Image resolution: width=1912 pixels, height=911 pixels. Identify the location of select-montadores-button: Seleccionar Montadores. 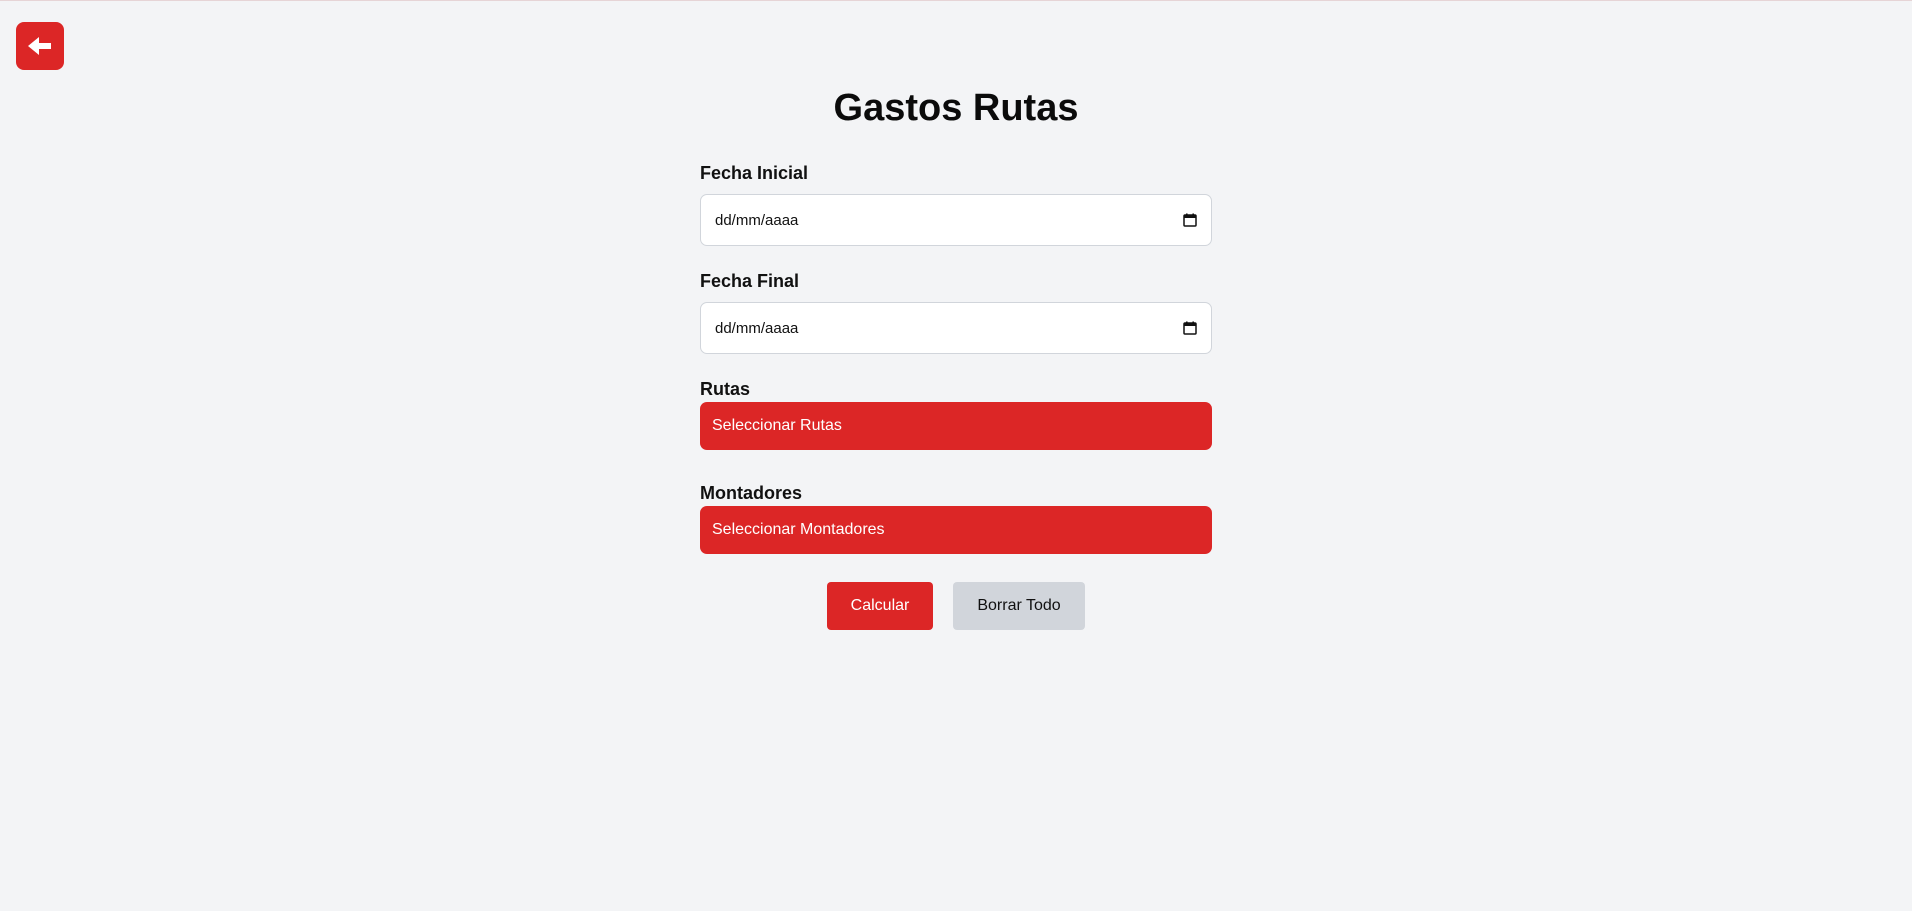
(956, 530).